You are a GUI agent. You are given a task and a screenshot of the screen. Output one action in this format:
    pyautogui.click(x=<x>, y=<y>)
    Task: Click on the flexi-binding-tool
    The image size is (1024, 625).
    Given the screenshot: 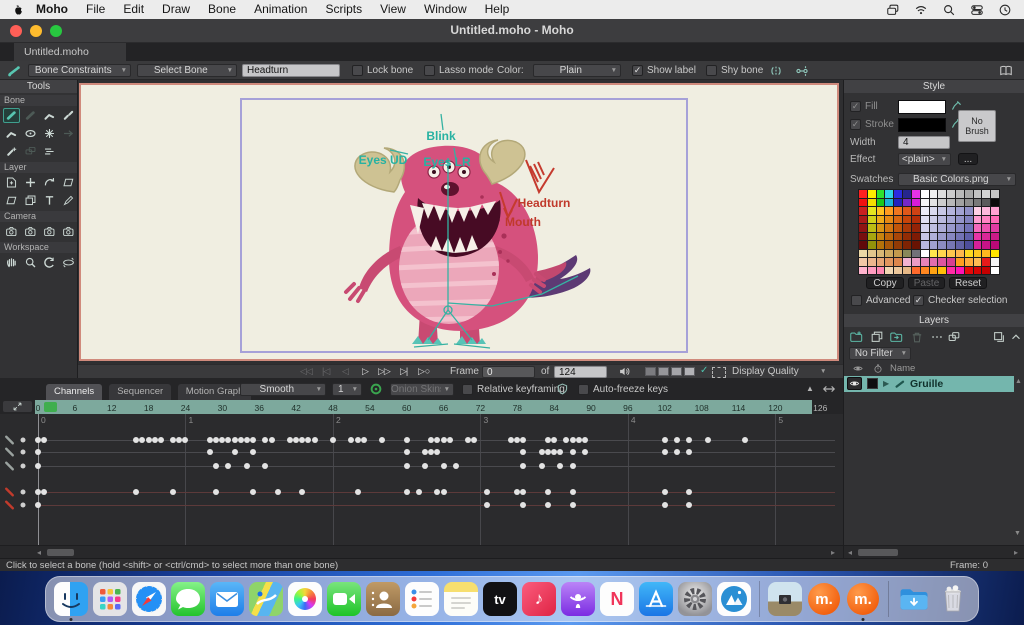 What is the action you would take?
    pyautogui.click(x=30, y=151)
    